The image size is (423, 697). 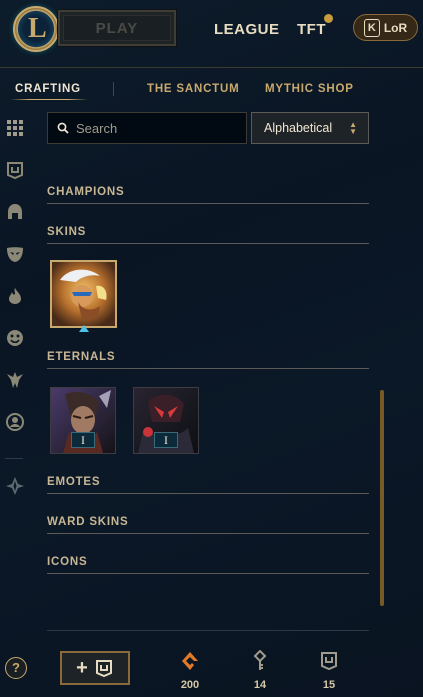 What do you see at coordinates (63, 128) in the screenshot?
I see `search-icon` at bounding box center [63, 128].